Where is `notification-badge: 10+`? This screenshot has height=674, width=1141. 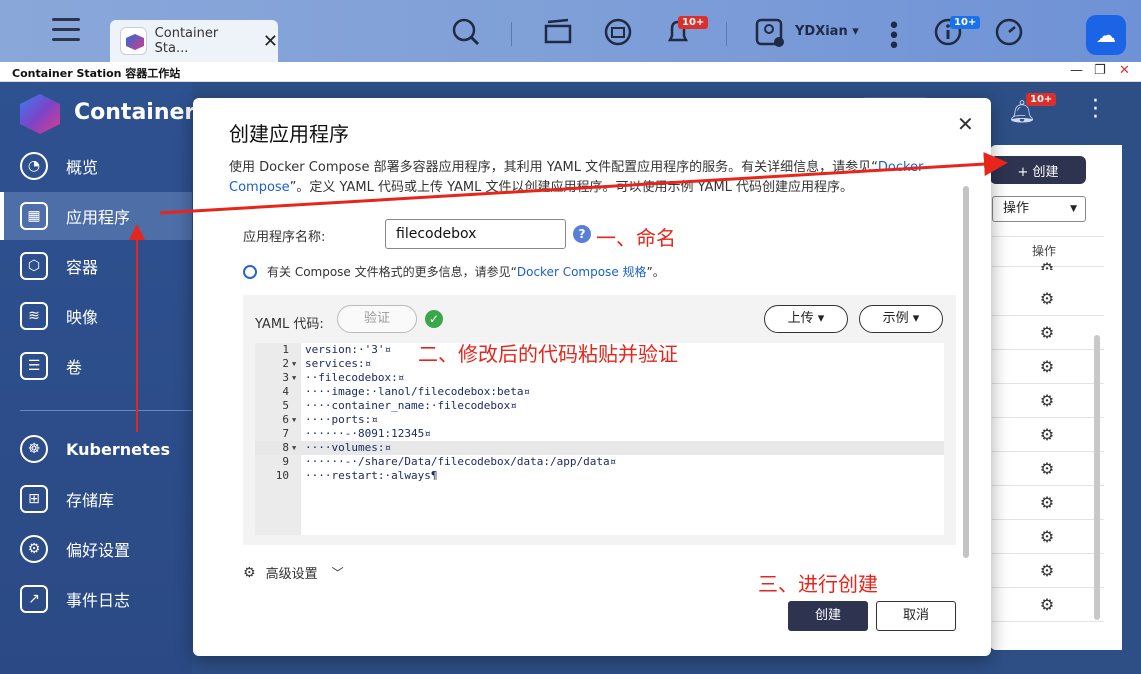 notification-badge: 10+ is located at coordinates (693, 22).